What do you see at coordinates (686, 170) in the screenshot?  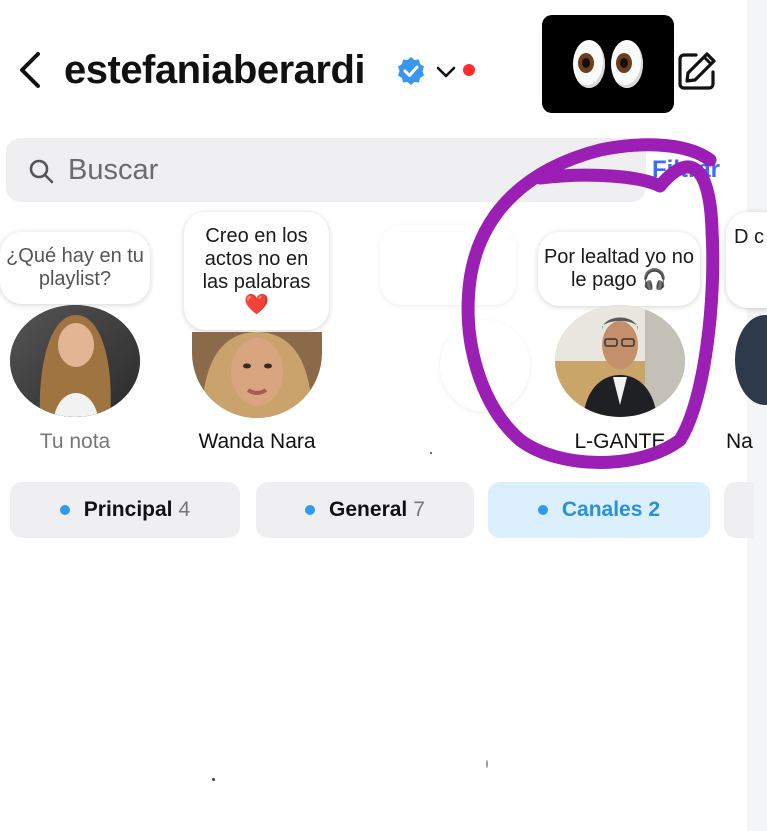 I see `filter-button: Filtrar` at bounding box center [686, 170].